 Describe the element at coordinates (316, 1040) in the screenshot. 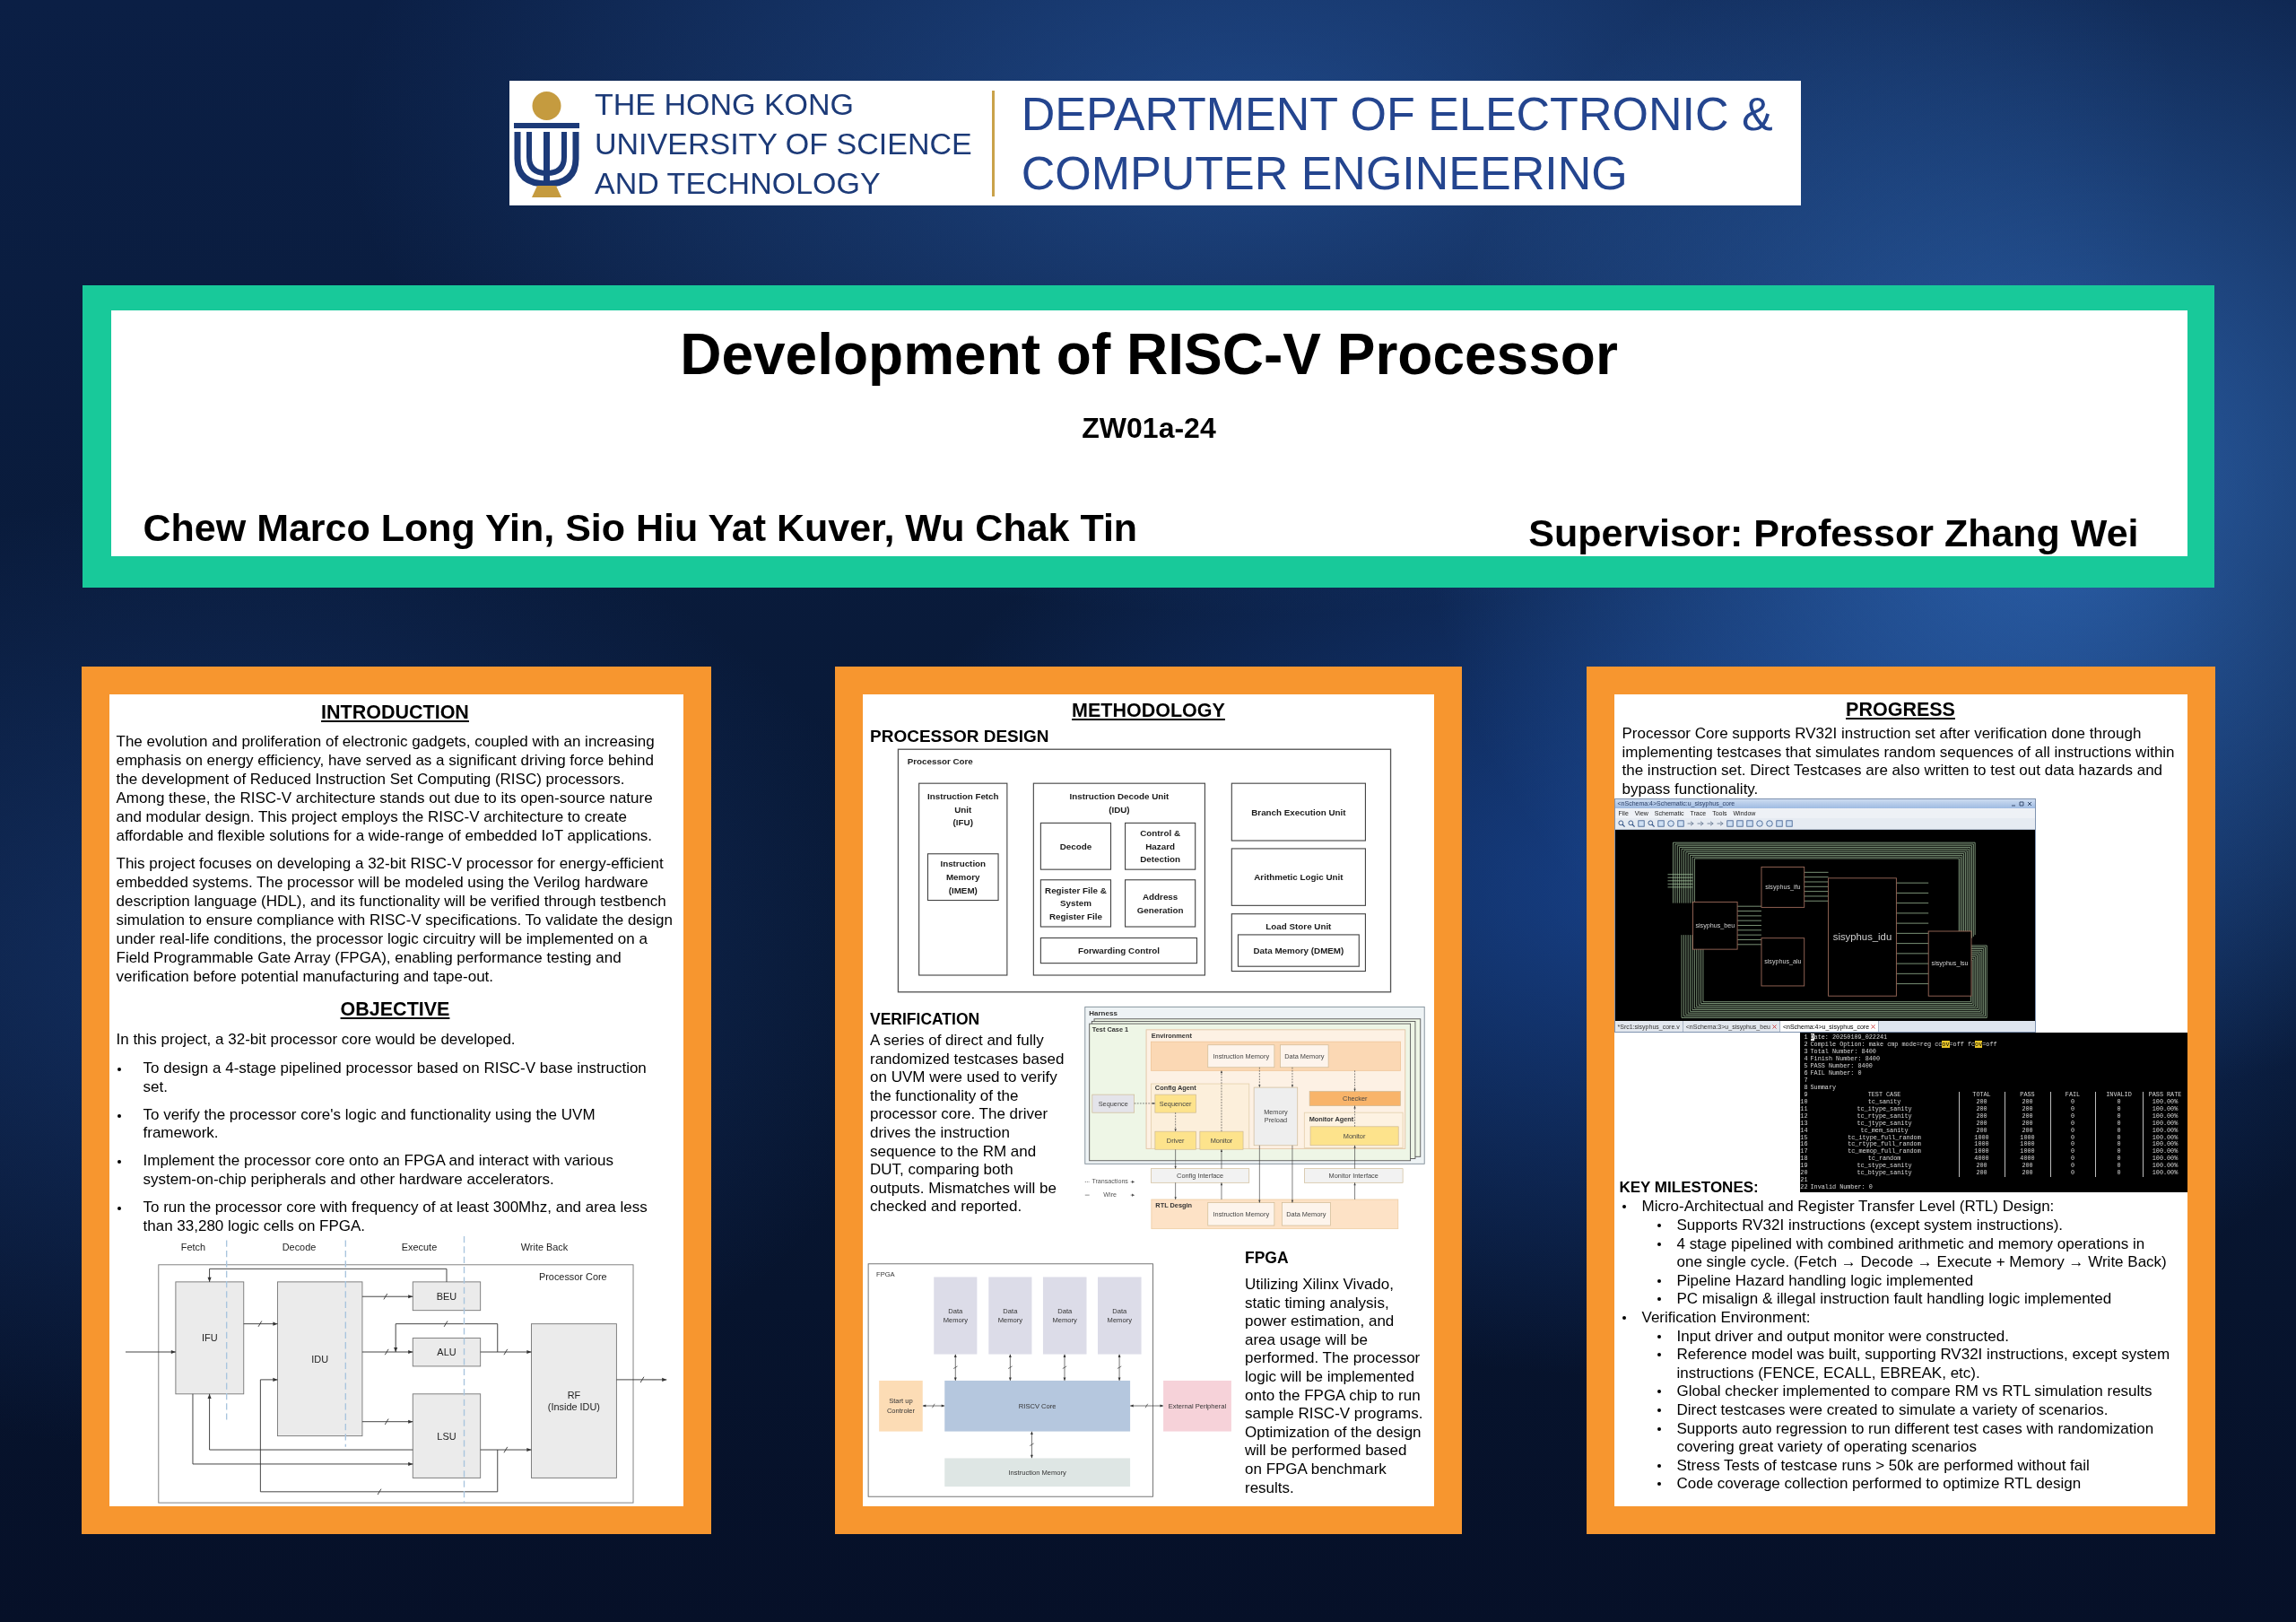

I see `paragraph: In this project, a 32-bit processor core would be developed.` at that location.